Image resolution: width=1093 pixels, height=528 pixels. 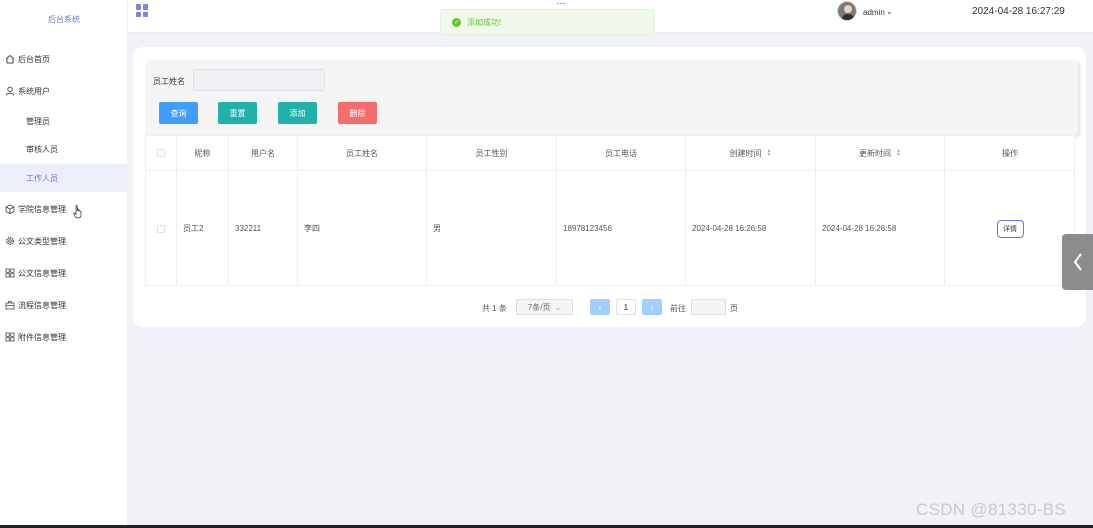 What do you see at coordinates (42, 273) in the screenshot?
I see `menu-label: 公文信息管理` at bounding box center [42, 273].